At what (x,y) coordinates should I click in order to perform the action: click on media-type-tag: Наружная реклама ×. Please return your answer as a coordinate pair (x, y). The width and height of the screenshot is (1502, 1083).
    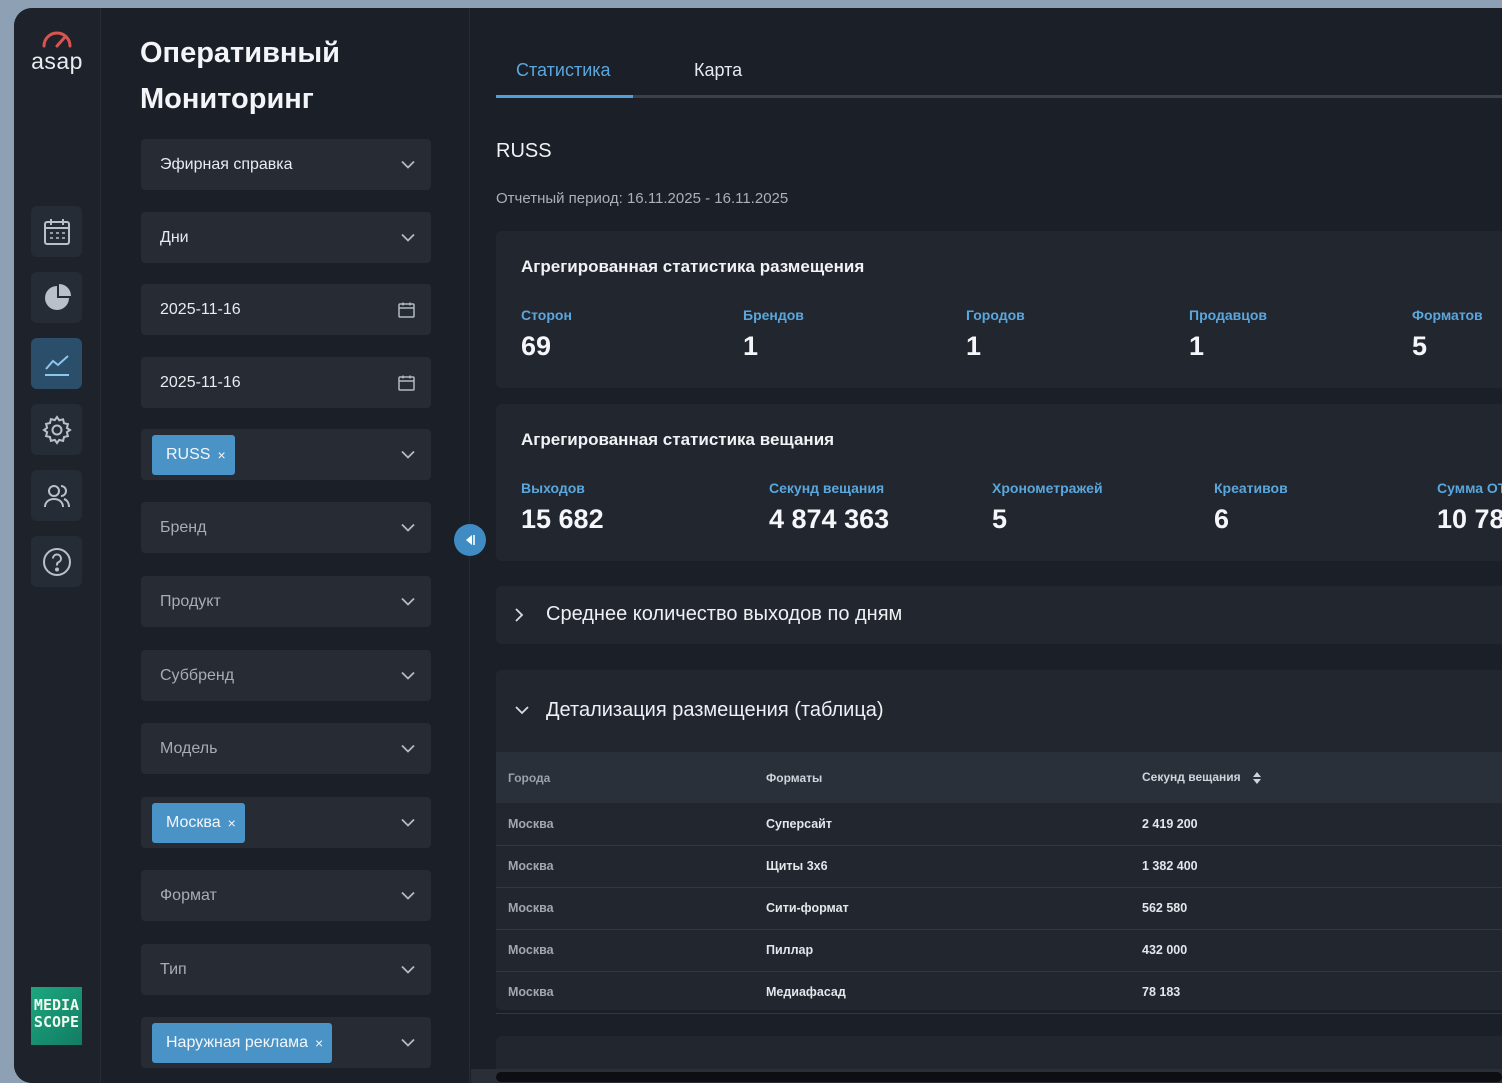
    Looking at the image, I should click on (242, 1043).